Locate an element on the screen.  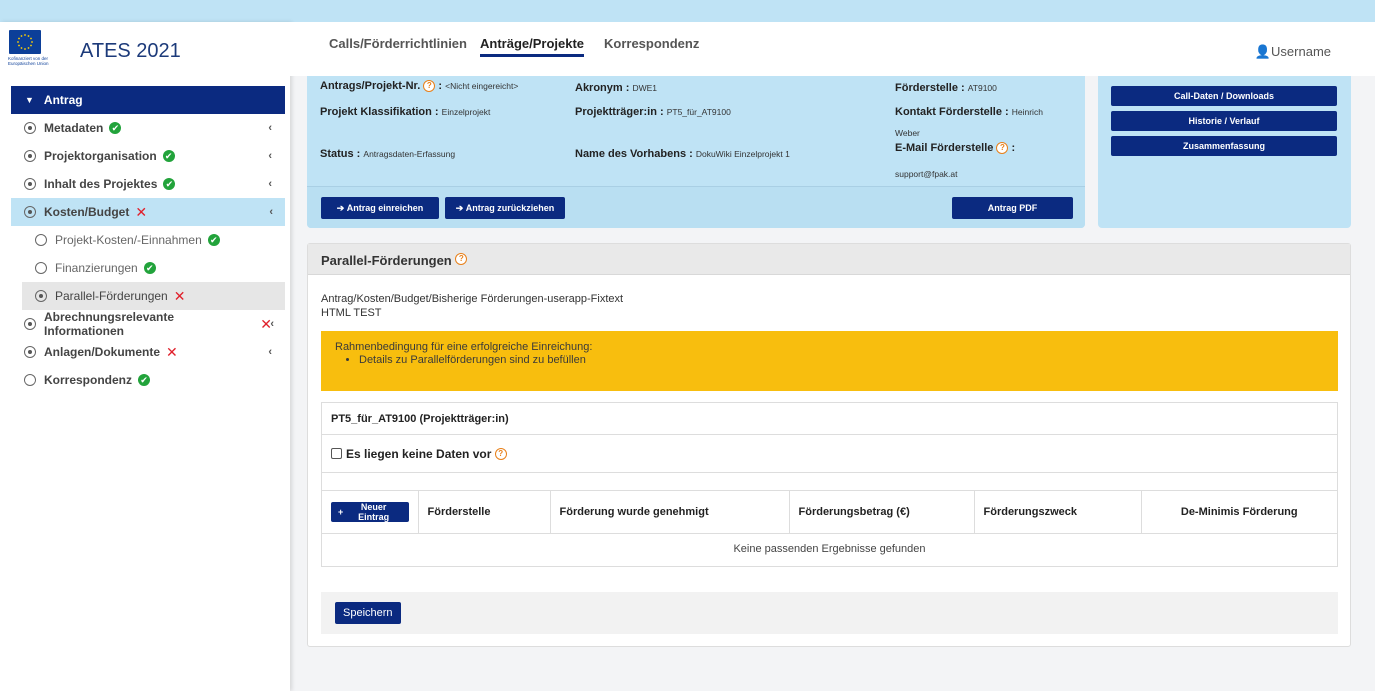
field-label: Projektträger:in : is located at coordinates (619, 112).